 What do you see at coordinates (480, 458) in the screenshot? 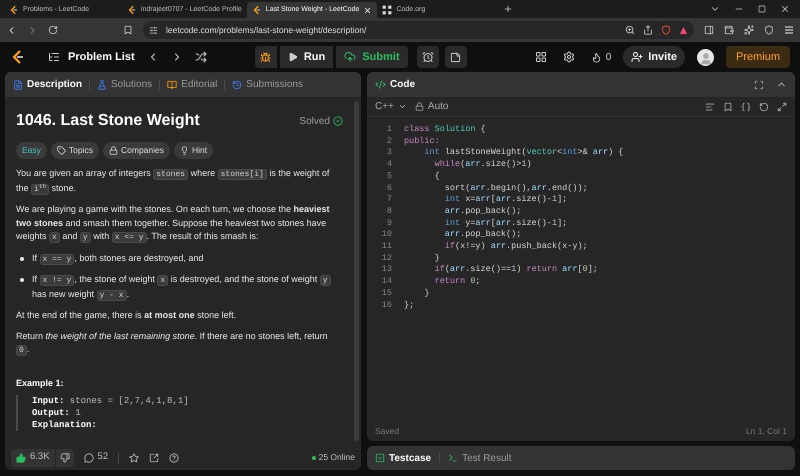
I see `panel-tab: Test Result` at bounding box center [480, 458].